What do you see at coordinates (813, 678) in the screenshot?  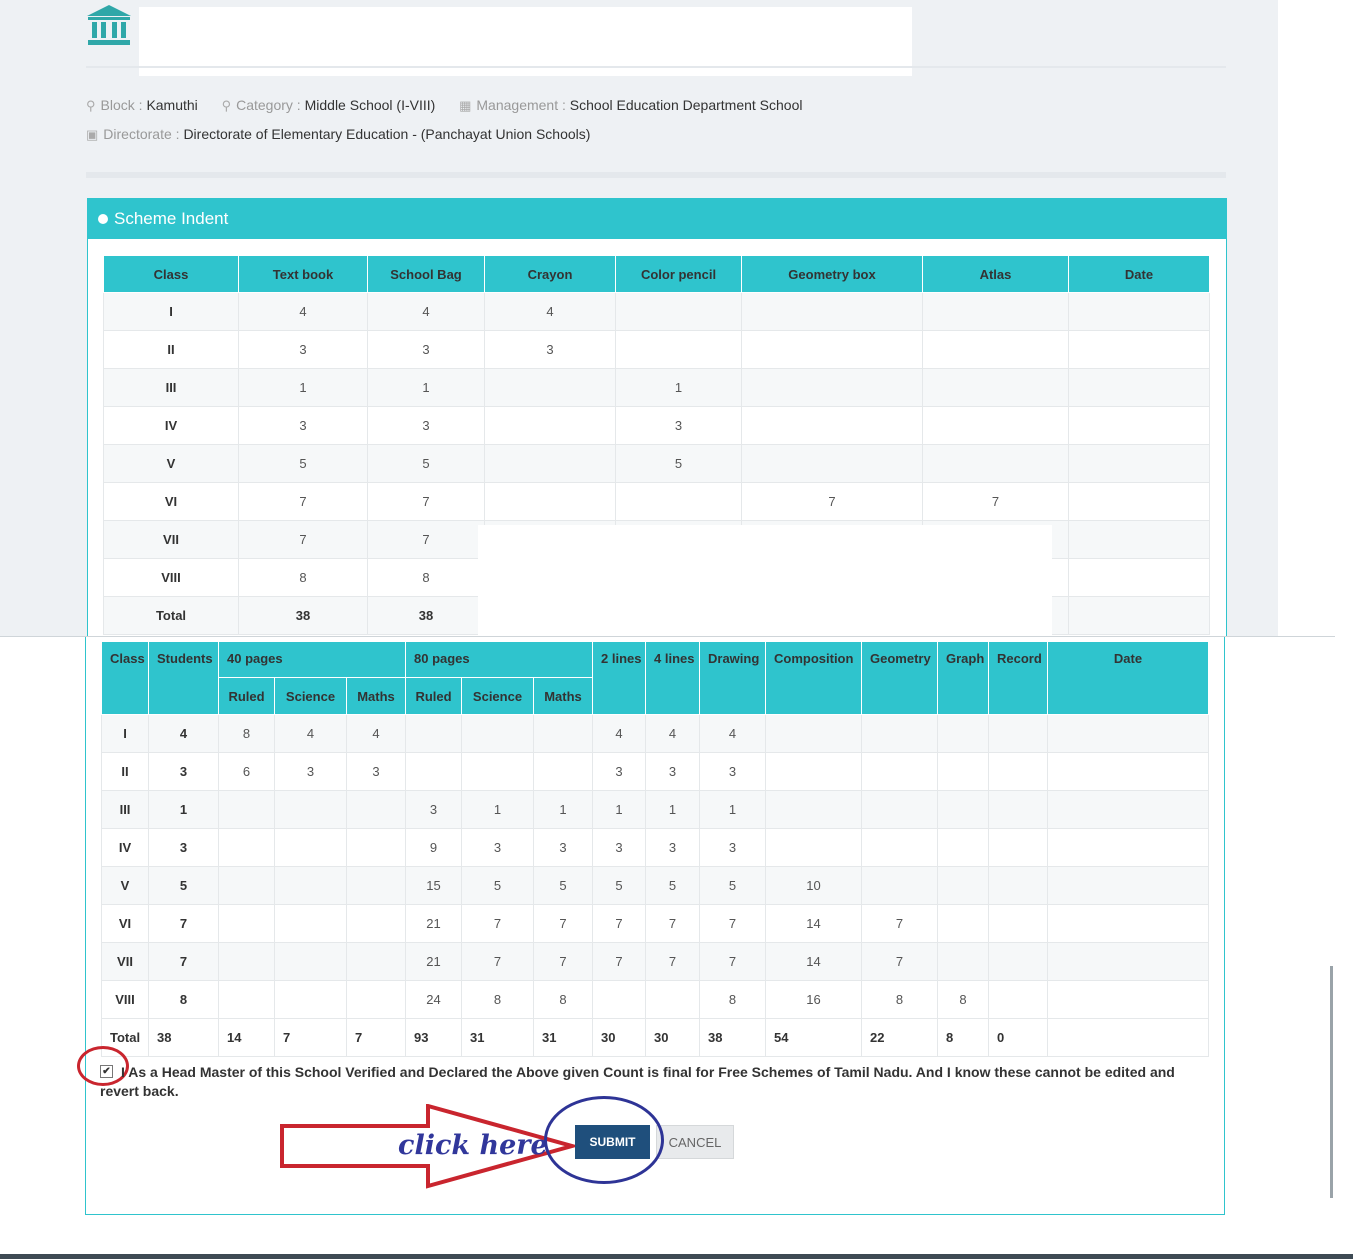 I see `col-composition: Composition` at bounding box center [813, 678].